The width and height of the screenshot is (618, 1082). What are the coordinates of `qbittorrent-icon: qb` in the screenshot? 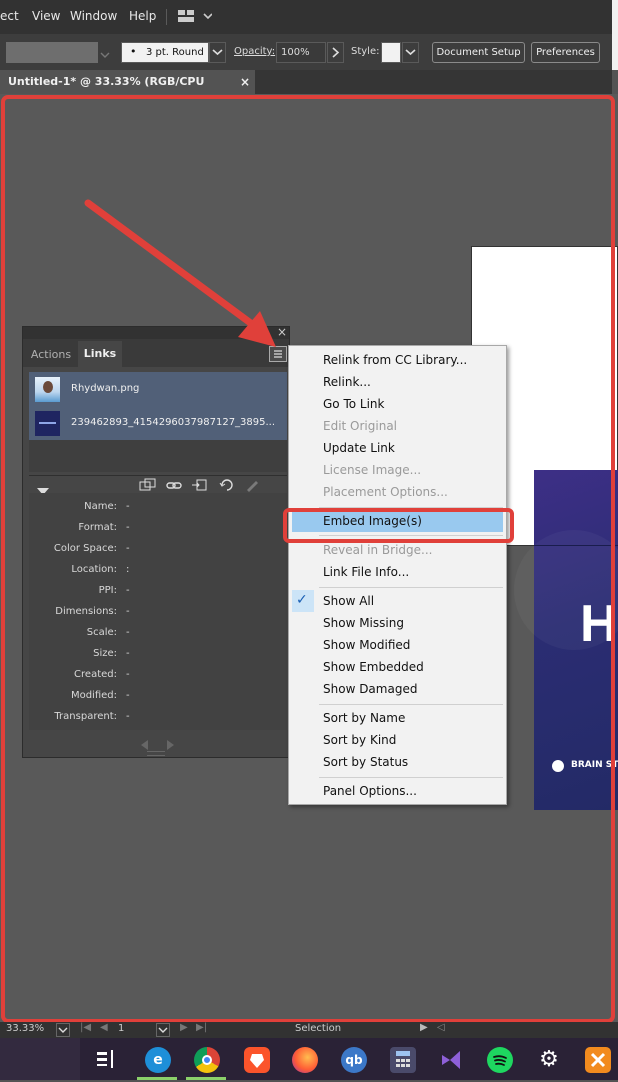 It's located at (354, 1060).